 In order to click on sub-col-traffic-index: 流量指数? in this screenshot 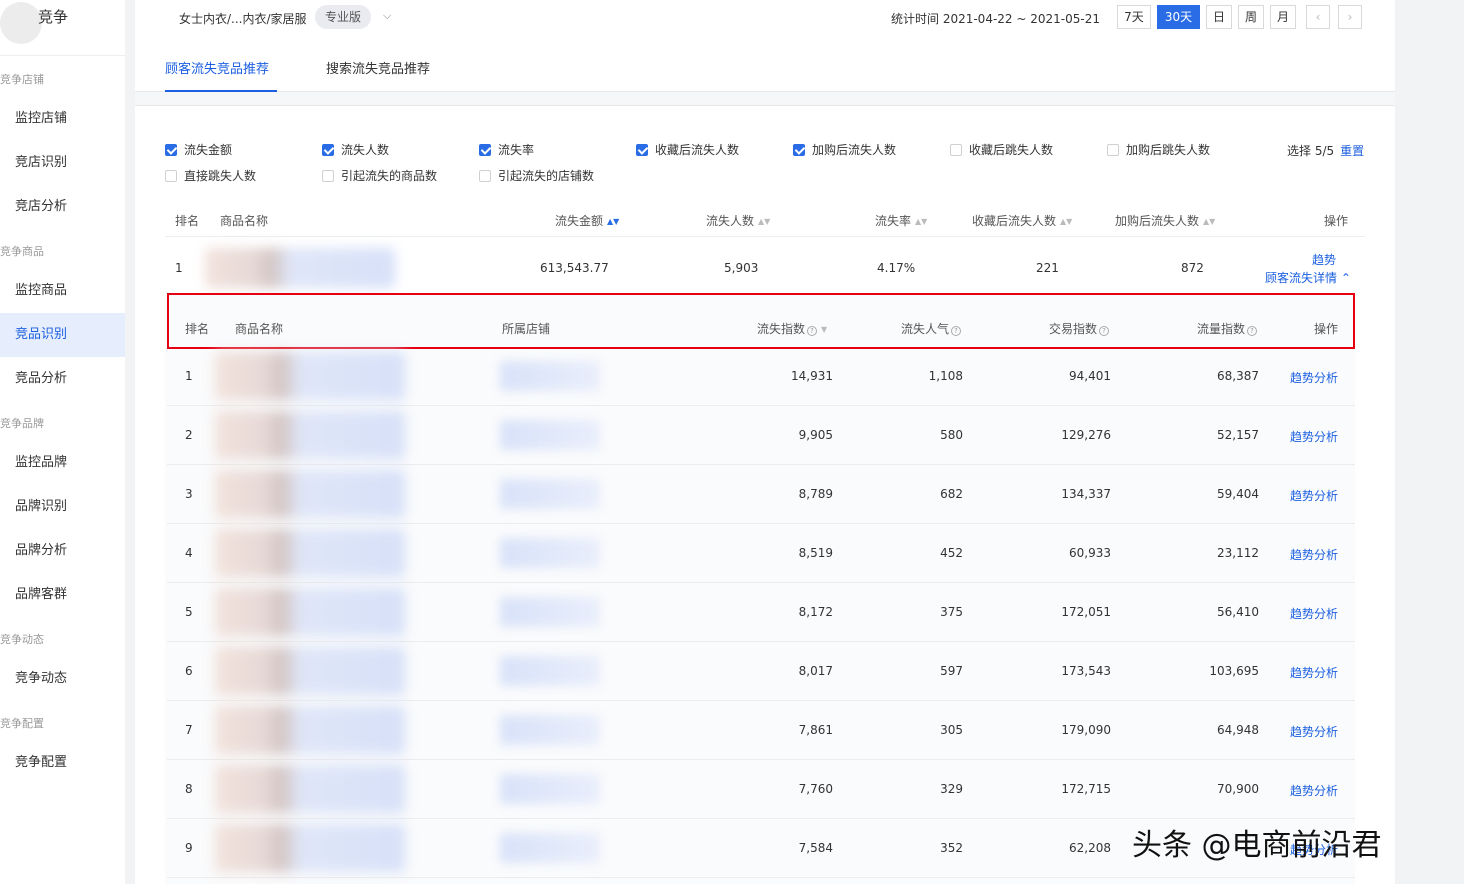, I will do `click(1227, 328)`.